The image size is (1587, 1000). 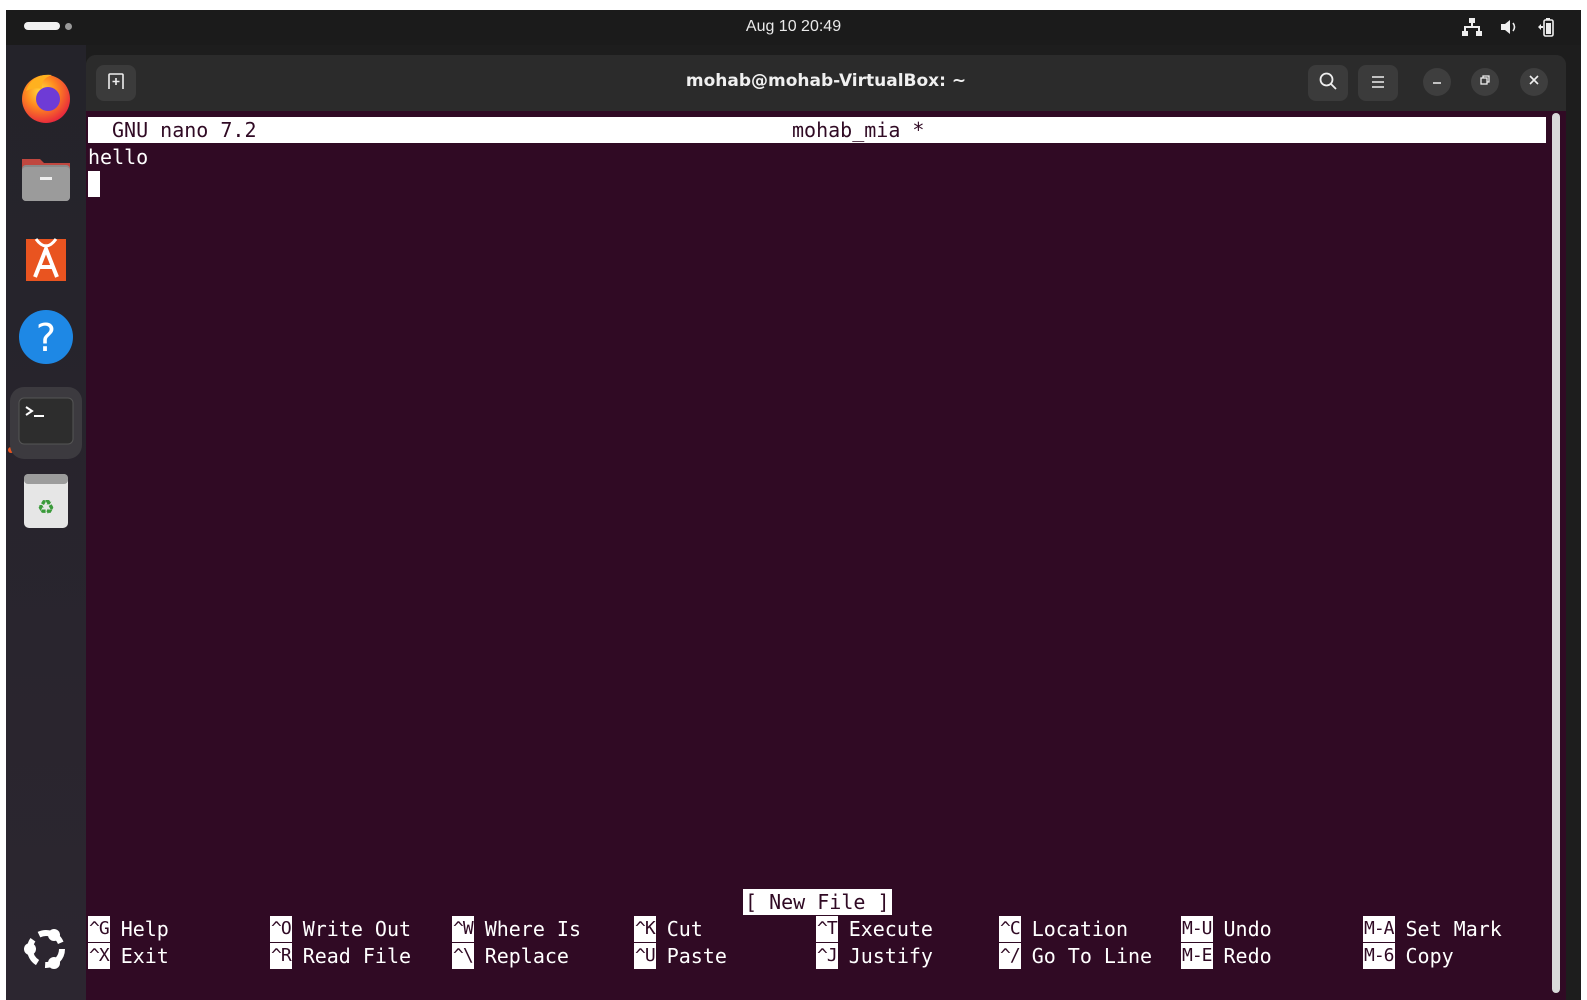 What do you see at coordinates (827, 956) in the screenshot?
I see `shortcut-key: ^J` at bounding box center [827, 956].